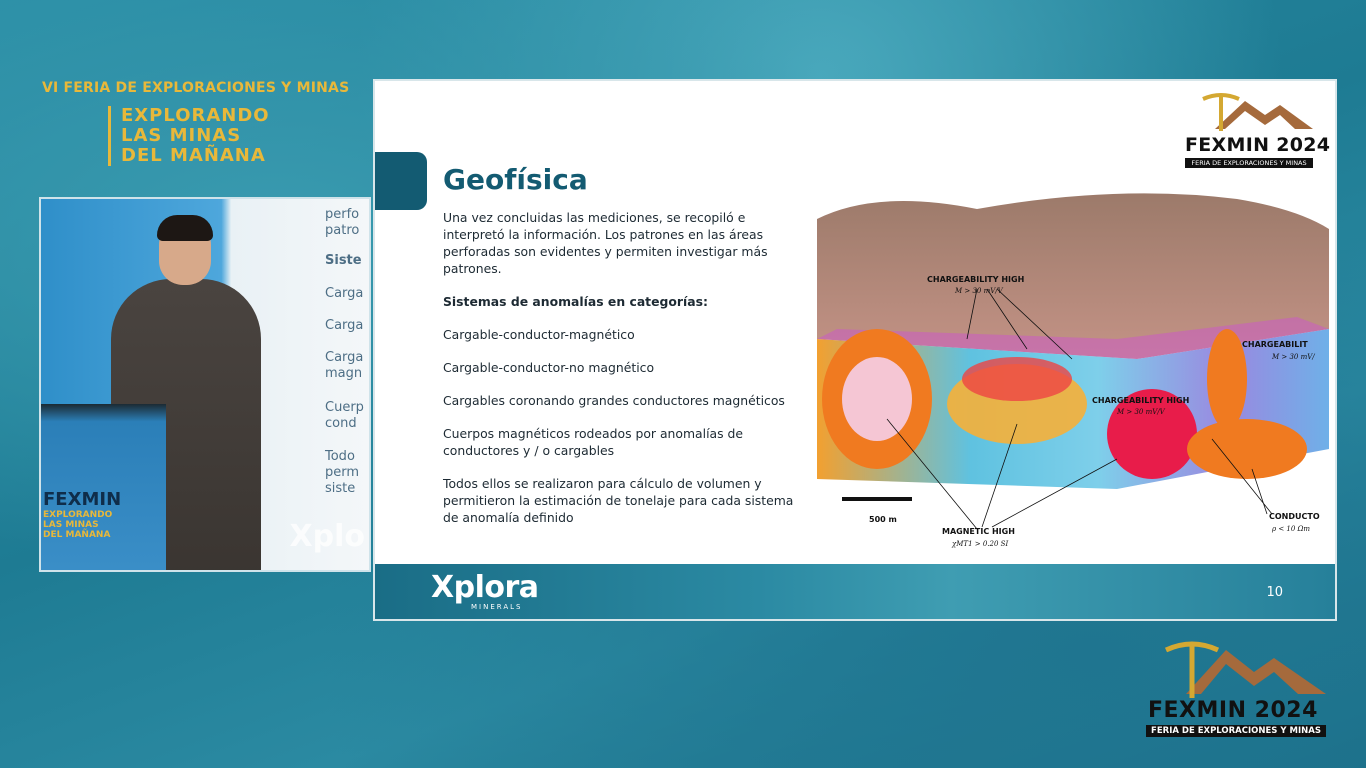 The width and height of the screenshot is (1366, 768). I want to click on screen-text-line: cond, so click(341, 423).